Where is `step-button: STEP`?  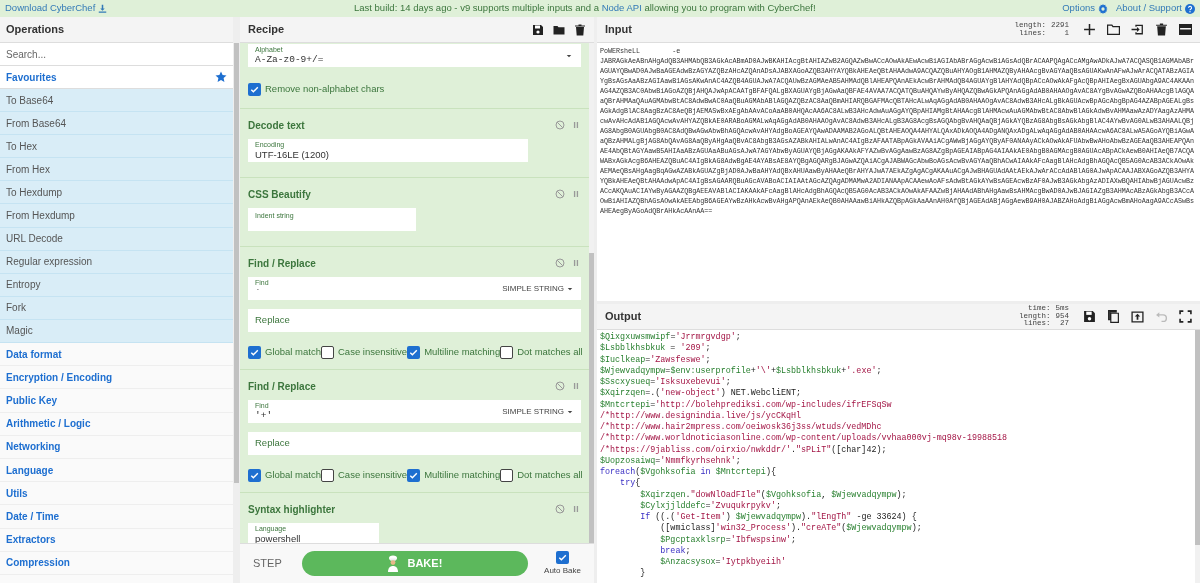 step-button: STEP is located at coordinates (267, 563).